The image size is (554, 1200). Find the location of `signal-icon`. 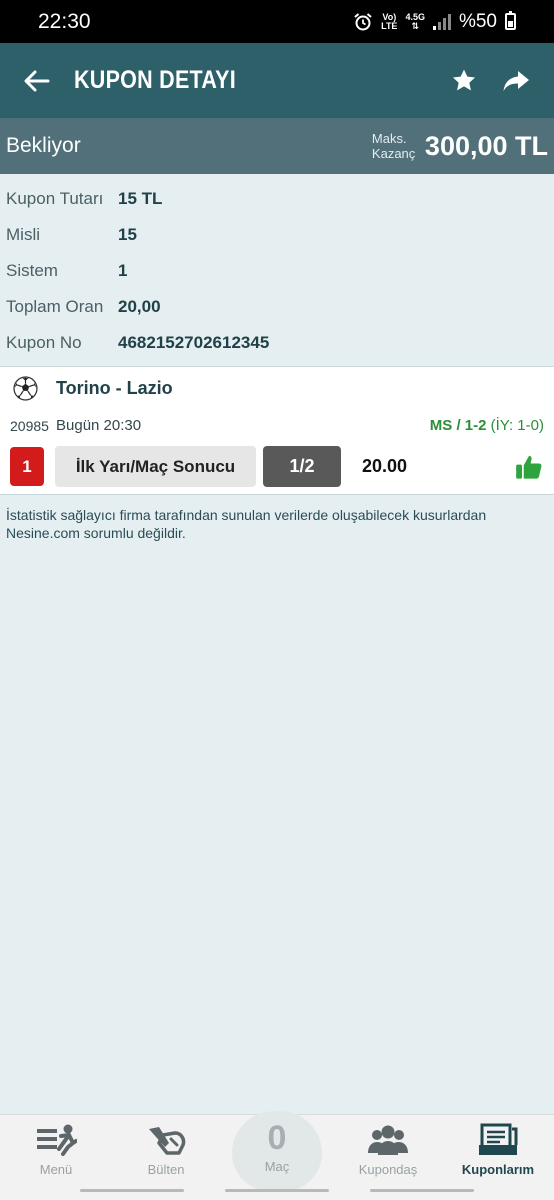

signal-icon is located at coordinates (441, 21).